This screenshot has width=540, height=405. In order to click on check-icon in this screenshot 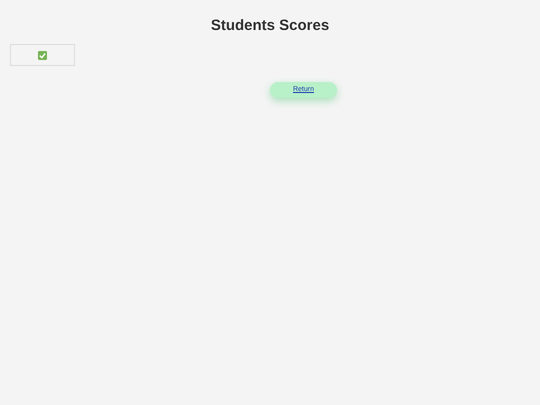, I will do `click(42, 55)`.